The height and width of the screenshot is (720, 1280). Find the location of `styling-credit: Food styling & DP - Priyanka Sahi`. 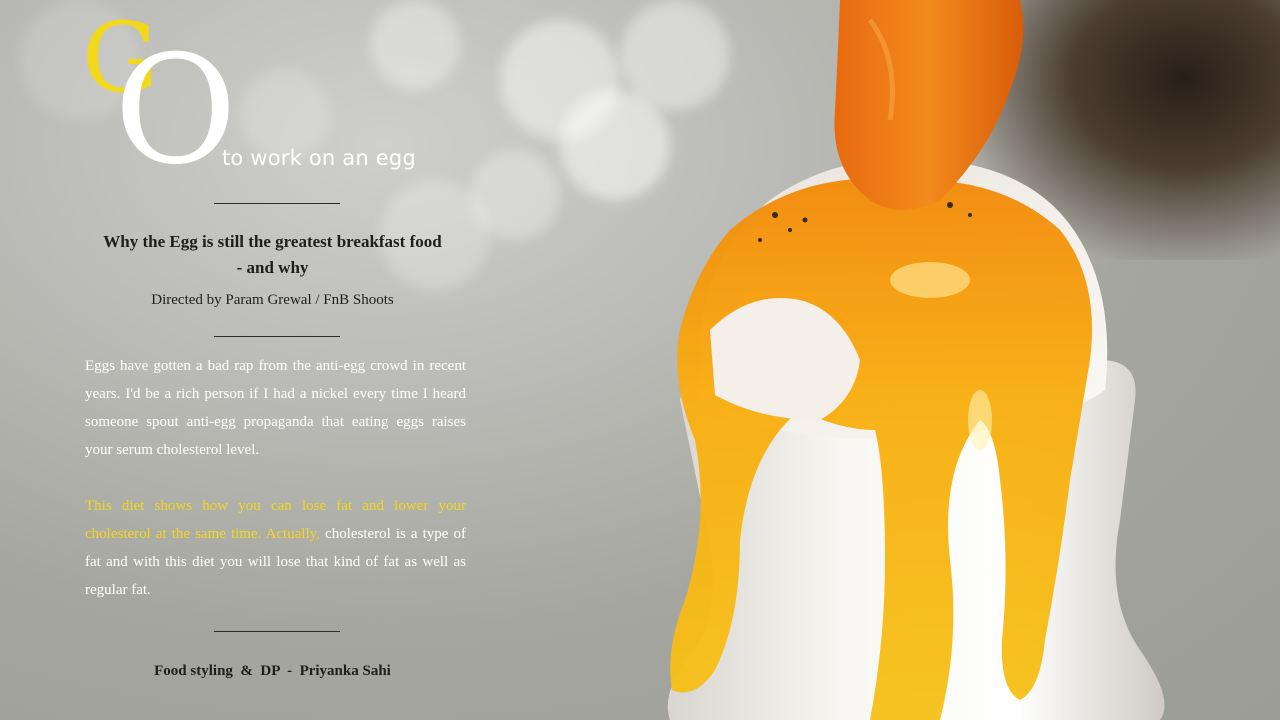

styling-credit: Food styling & DP - Priyanka Sahi is located at coordinates (272, 671).